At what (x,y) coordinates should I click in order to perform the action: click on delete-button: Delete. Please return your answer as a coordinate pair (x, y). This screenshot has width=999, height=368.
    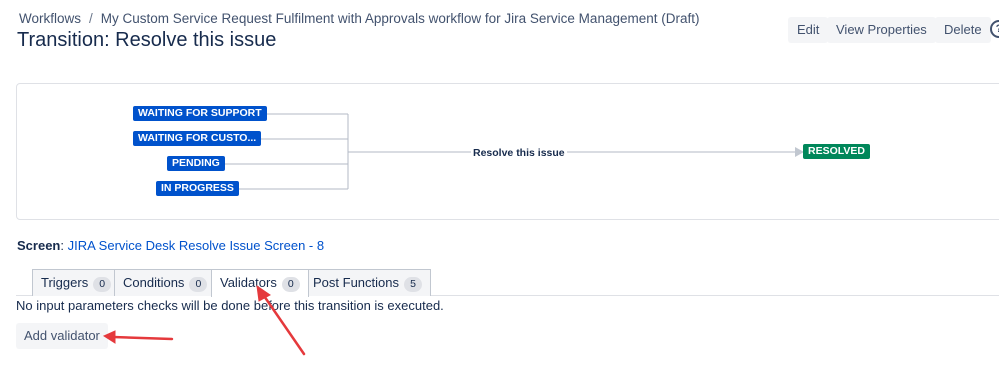
    Looking at the image, I should click on (963, 30).